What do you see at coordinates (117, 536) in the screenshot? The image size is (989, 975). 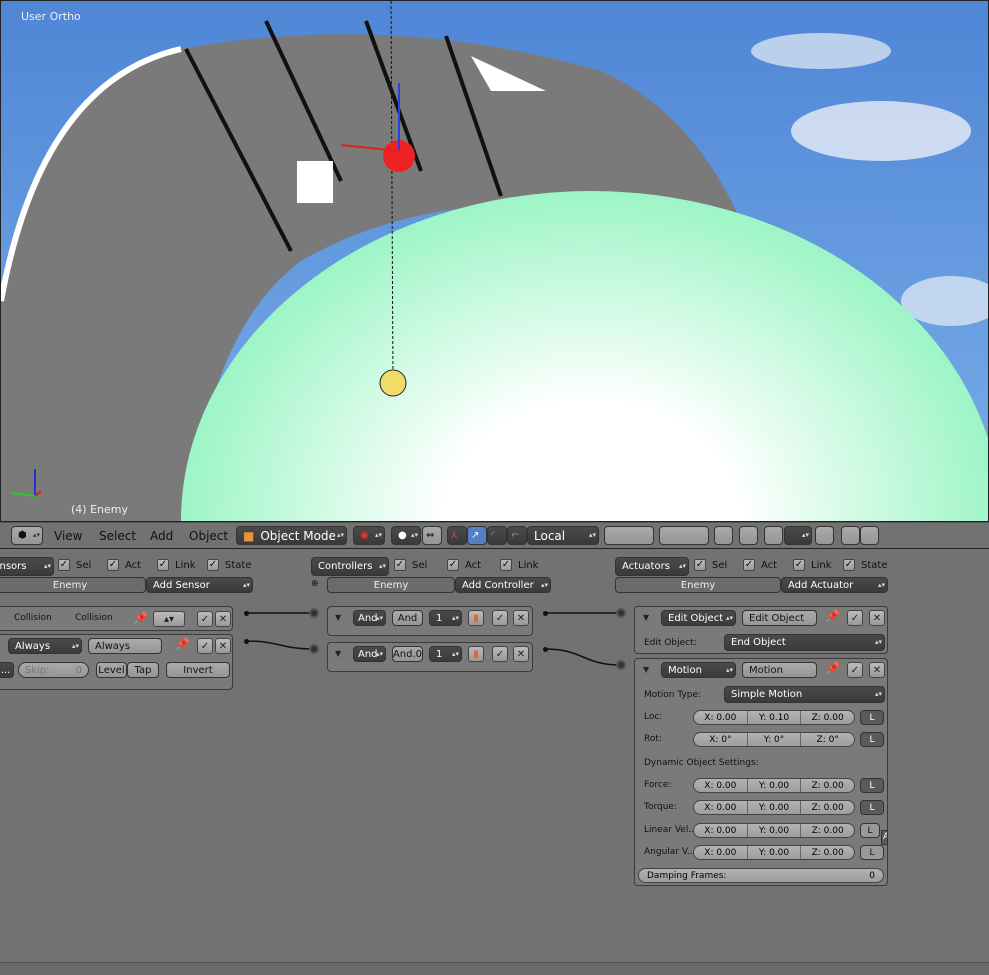 I see `menu-select: Select` at bounding box center [117, 536].